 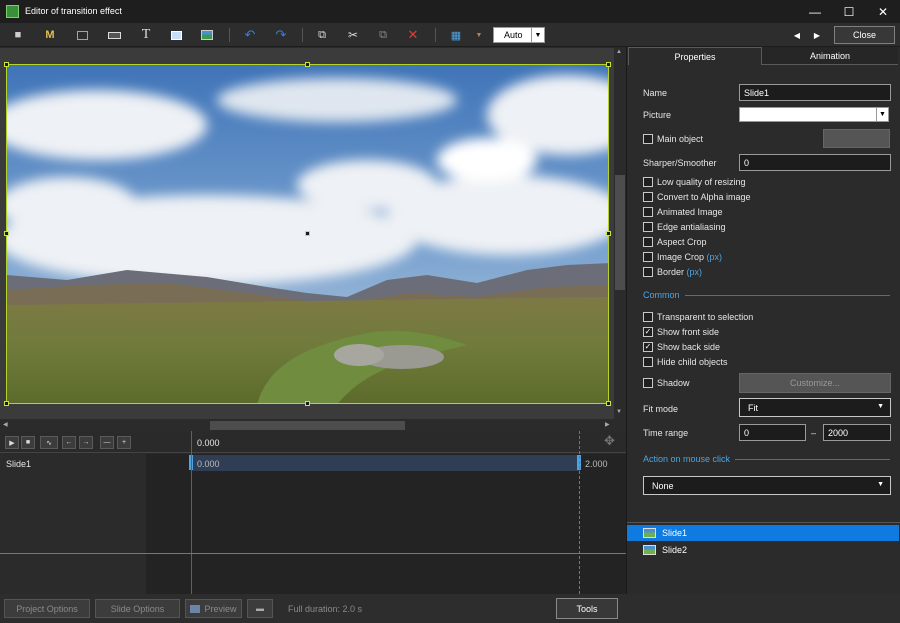 What do you see at coordinates (856, 138) in the screenshot?
I see `main-object-button` at bounding box center [856, 138].